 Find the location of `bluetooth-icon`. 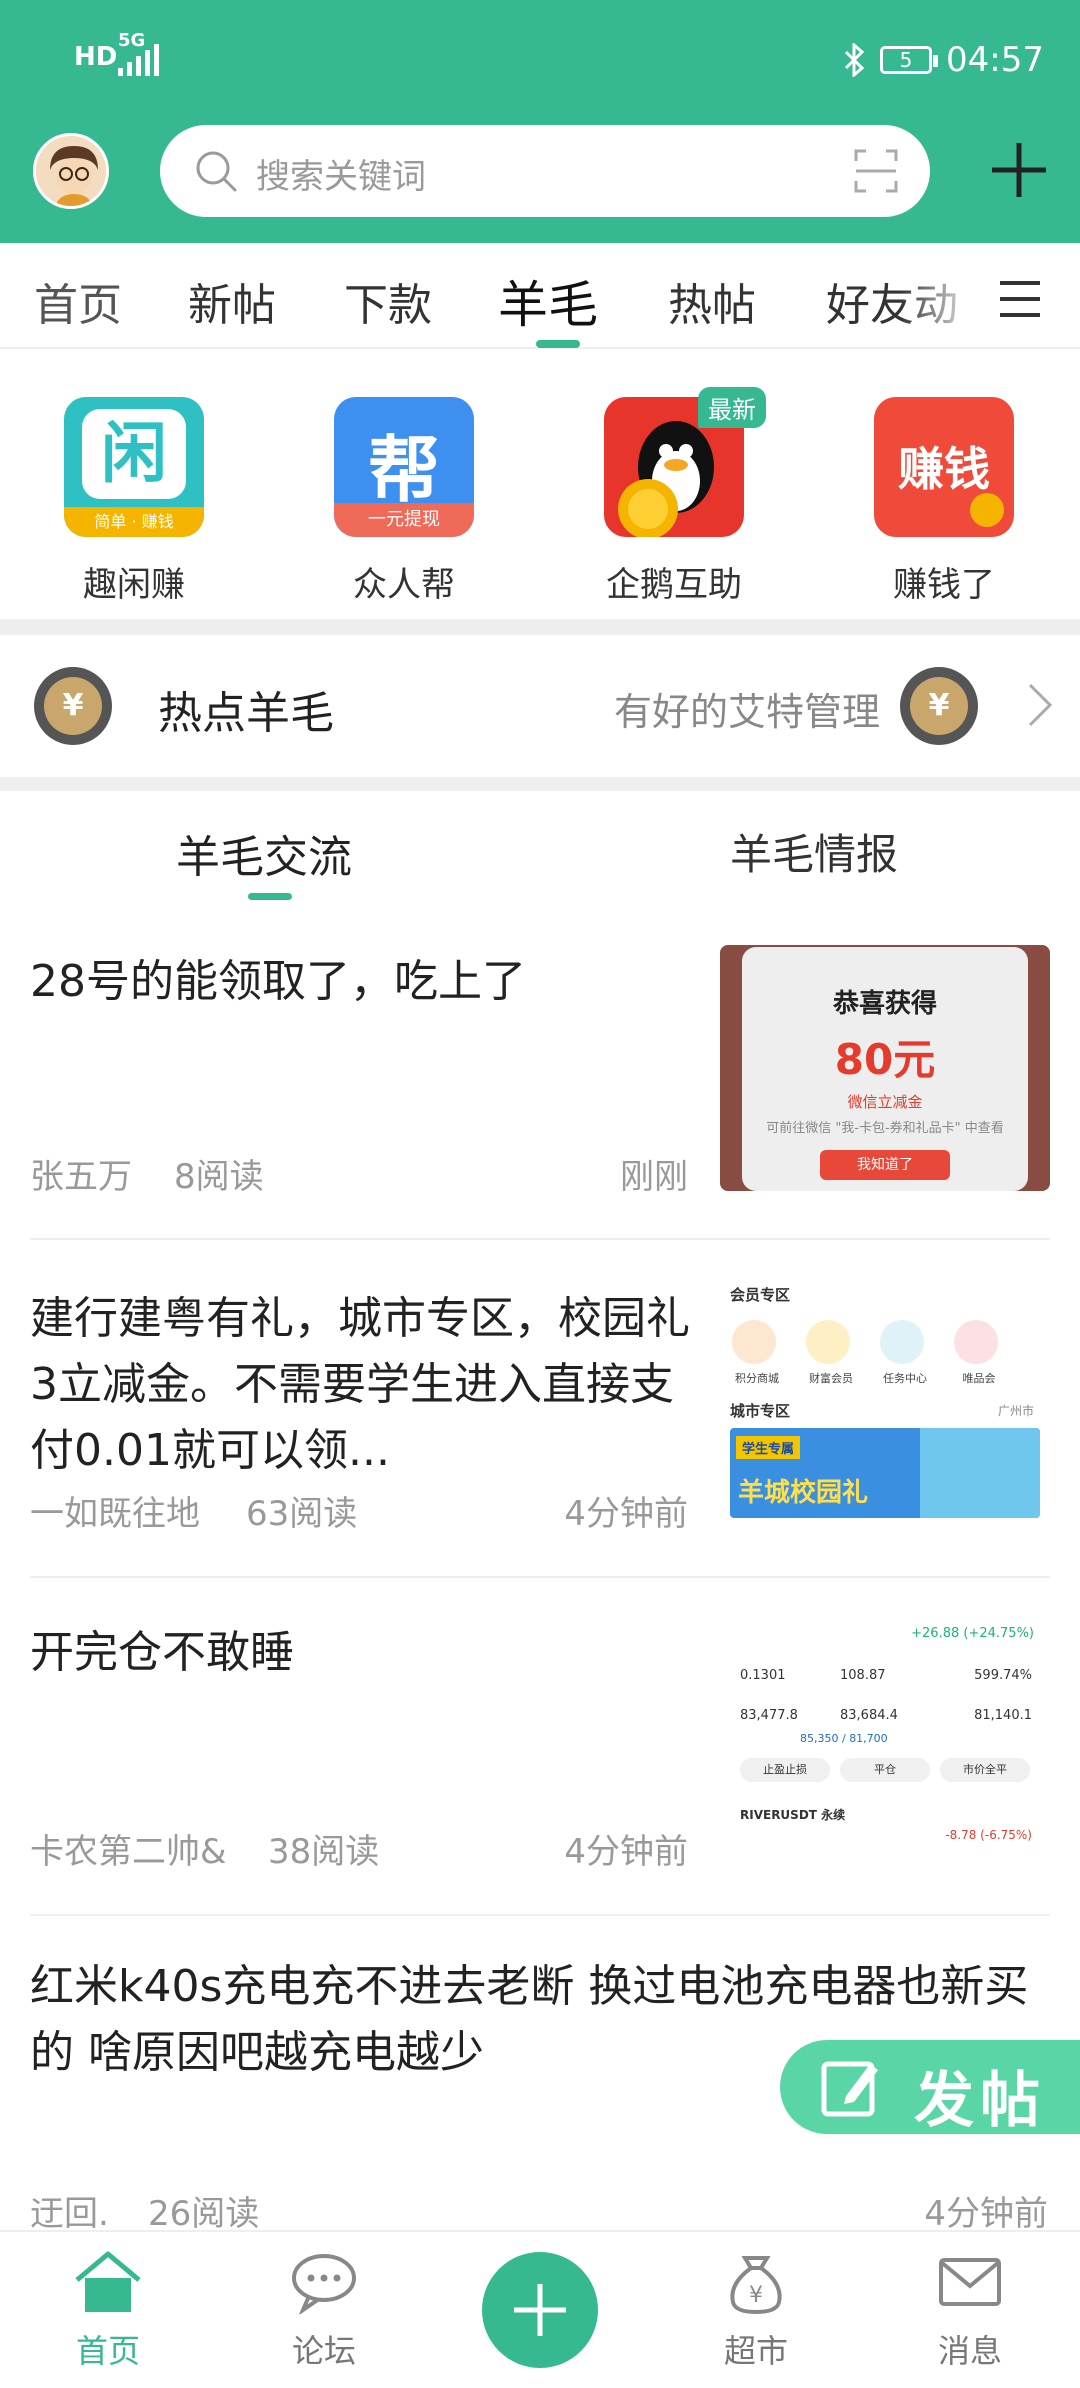

bluetooth-icon is located at coordinates (854, 60).